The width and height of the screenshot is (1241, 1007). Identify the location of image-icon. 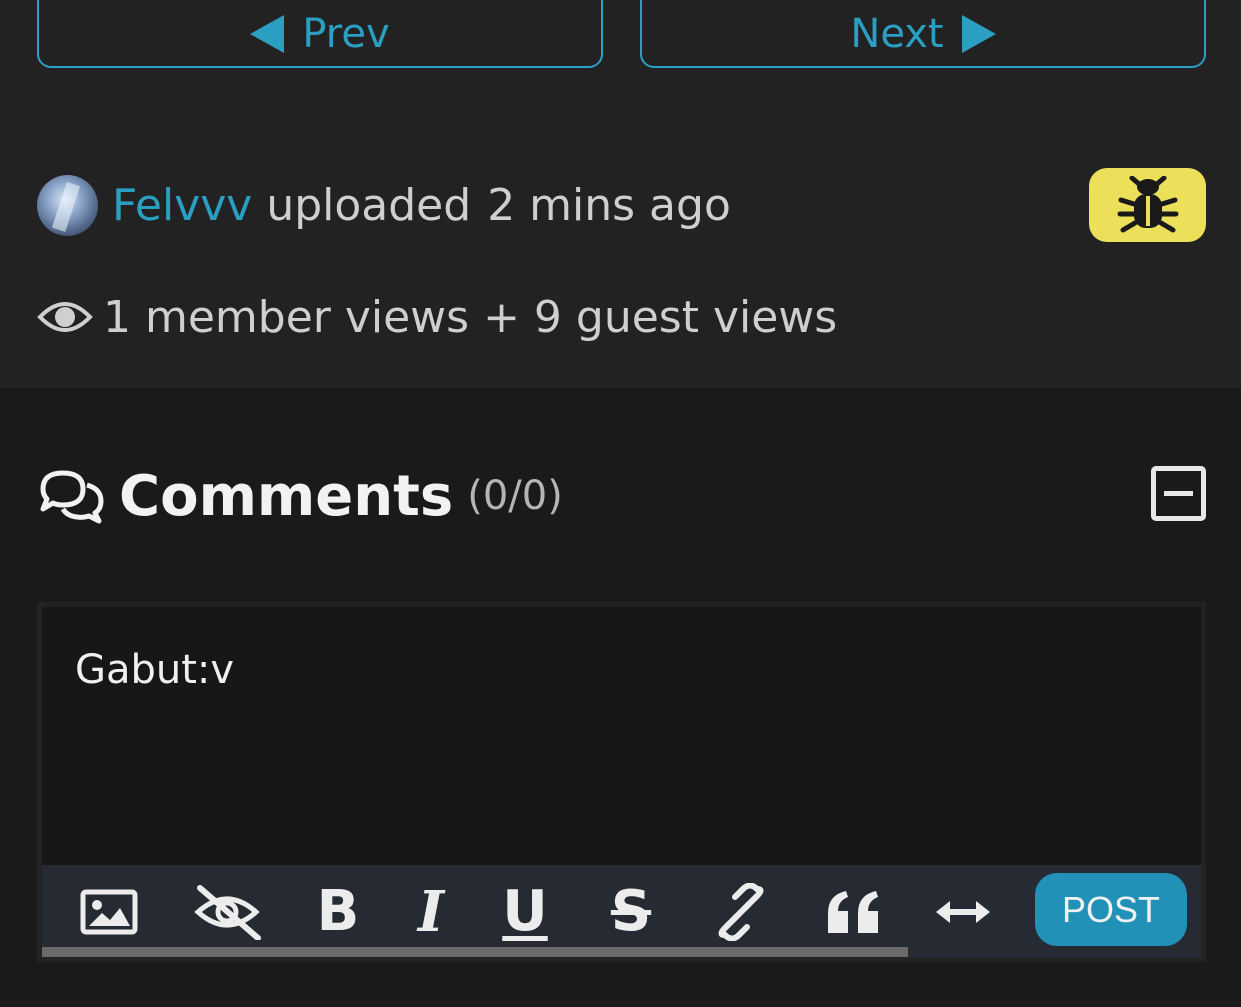
(109, 912).